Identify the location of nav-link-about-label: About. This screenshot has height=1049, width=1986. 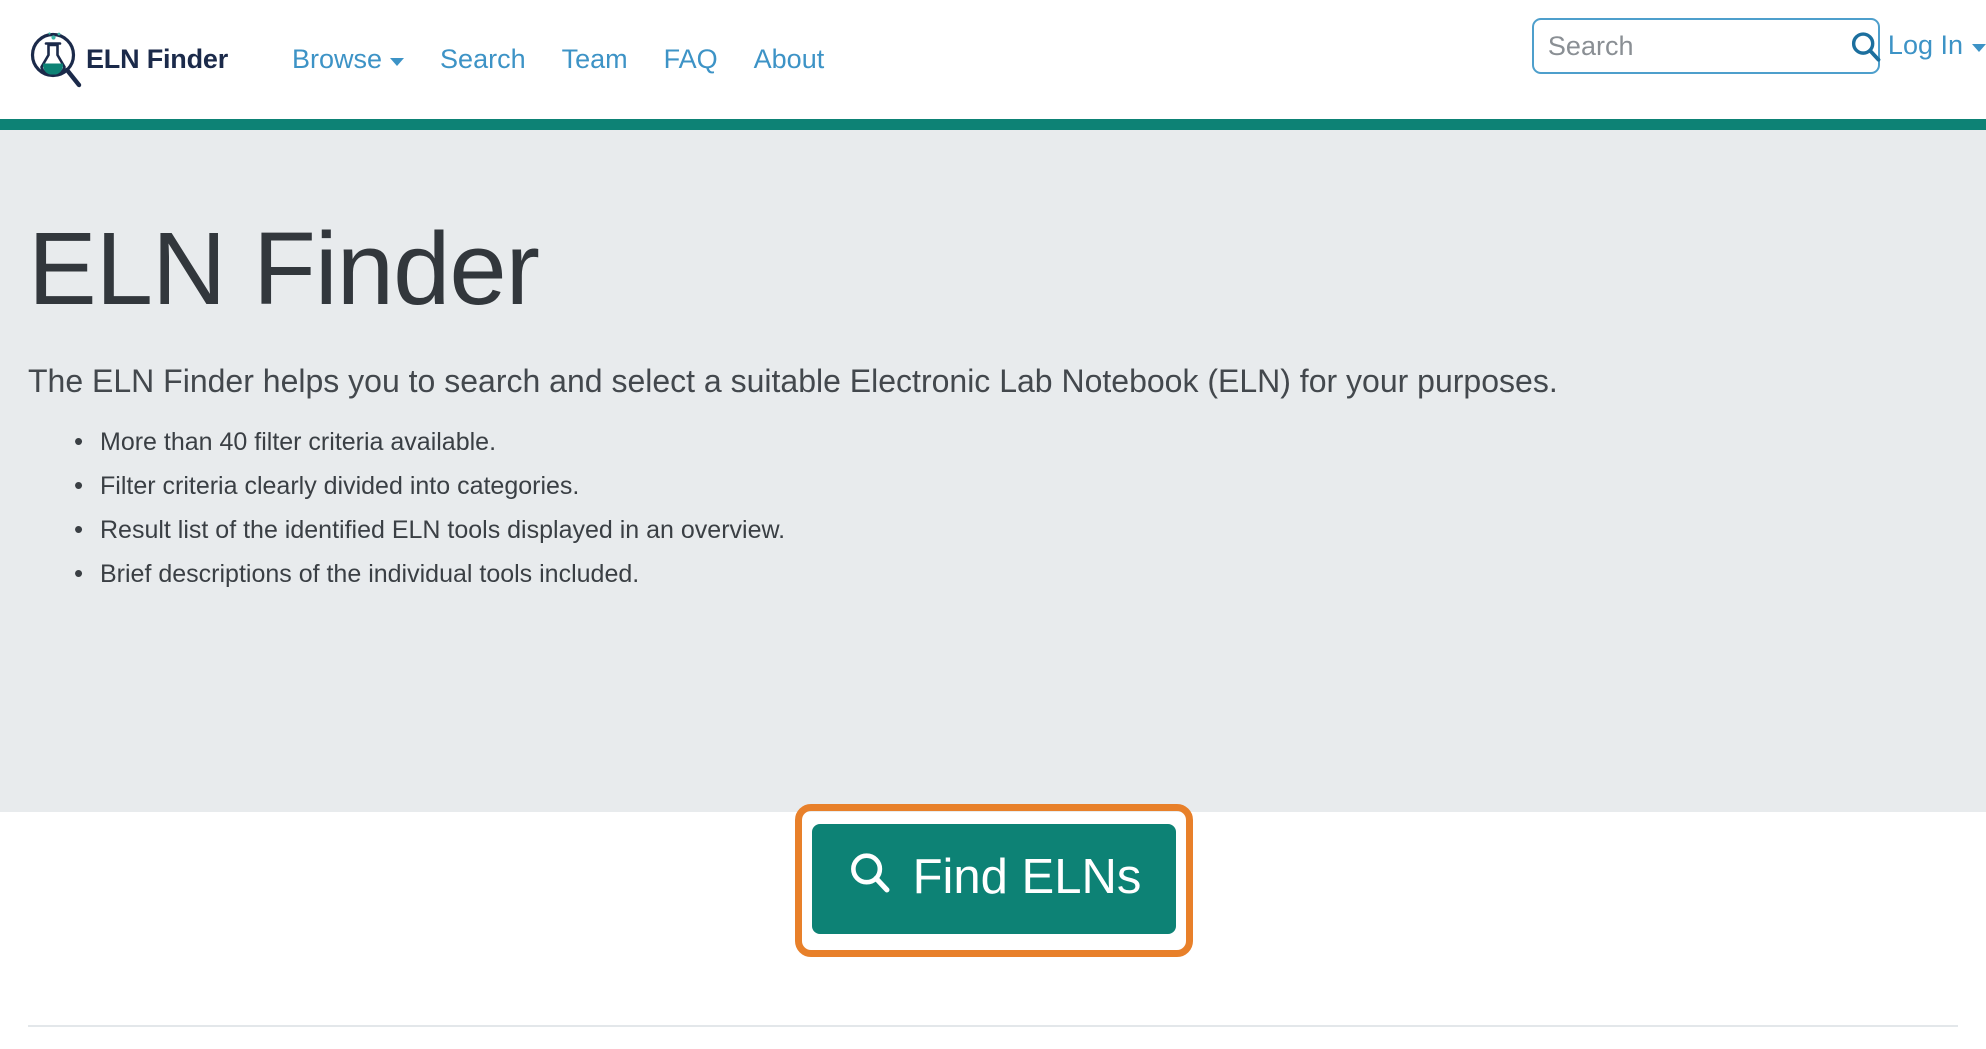
(789, 59).